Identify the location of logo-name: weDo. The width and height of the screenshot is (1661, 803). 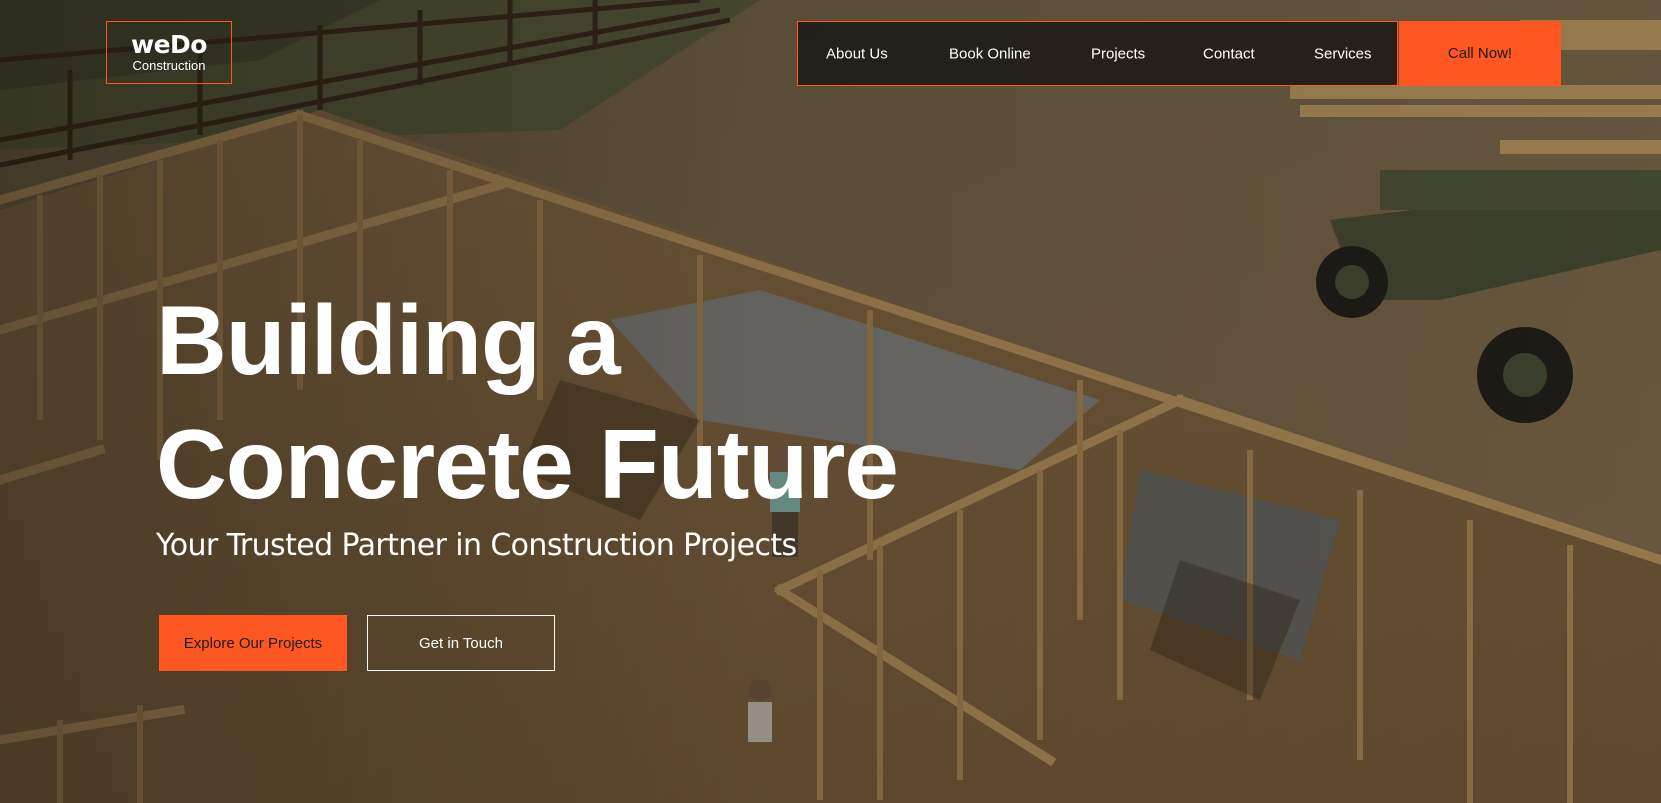
(169, 44).